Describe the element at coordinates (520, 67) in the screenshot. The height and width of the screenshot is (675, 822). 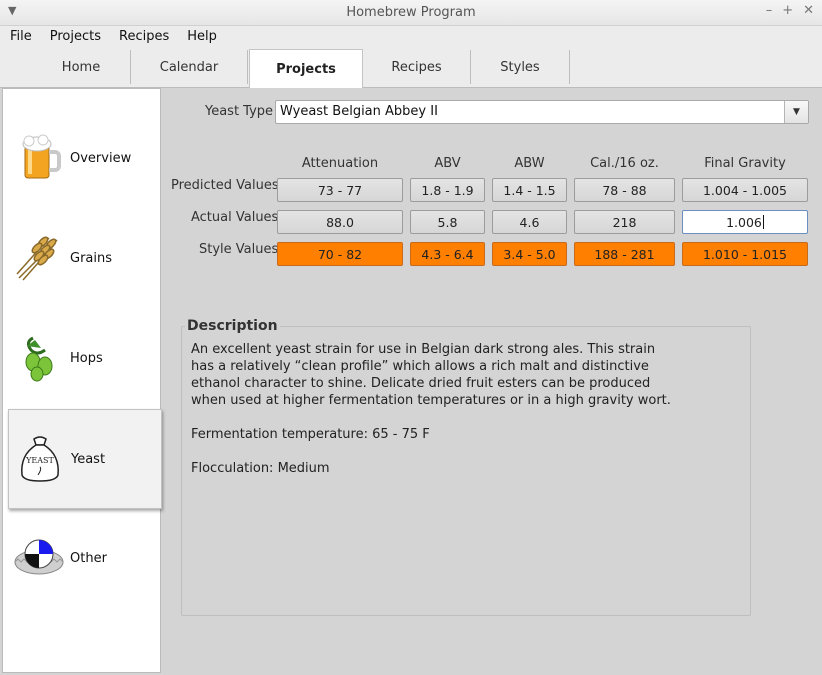
I see `tab-styles: Styles` at that location.